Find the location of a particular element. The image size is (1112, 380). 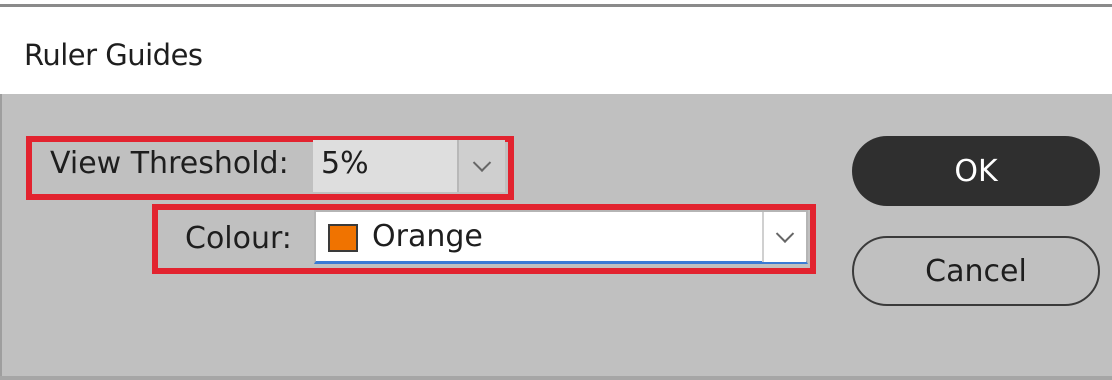

view-threshold-value: 5% is located at coordinates (345, 163).